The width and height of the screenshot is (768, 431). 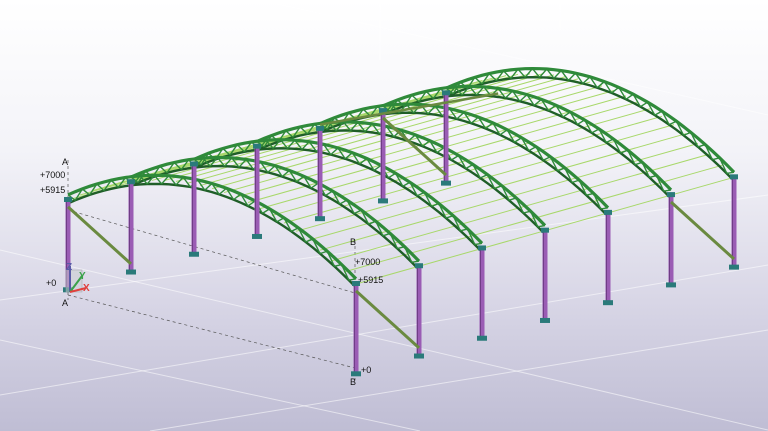 What do you see at coordinates (52, 190) in the screenshot?
I see `grid-a-level-5915: +5915` at bounding box center [52, 190].